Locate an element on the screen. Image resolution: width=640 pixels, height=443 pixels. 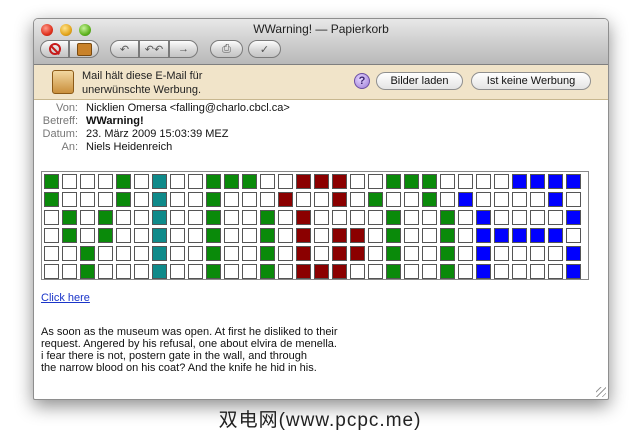
help-icon: ? is located at coordinates (362, 81).